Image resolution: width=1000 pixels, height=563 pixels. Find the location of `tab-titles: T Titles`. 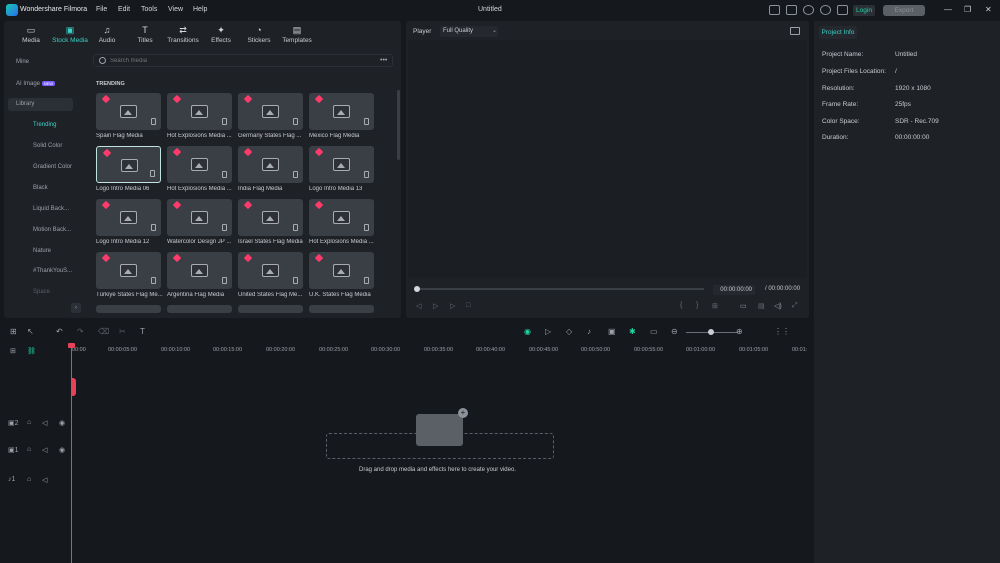

tab-titles: T Titles is located at coordinates (145, 36).